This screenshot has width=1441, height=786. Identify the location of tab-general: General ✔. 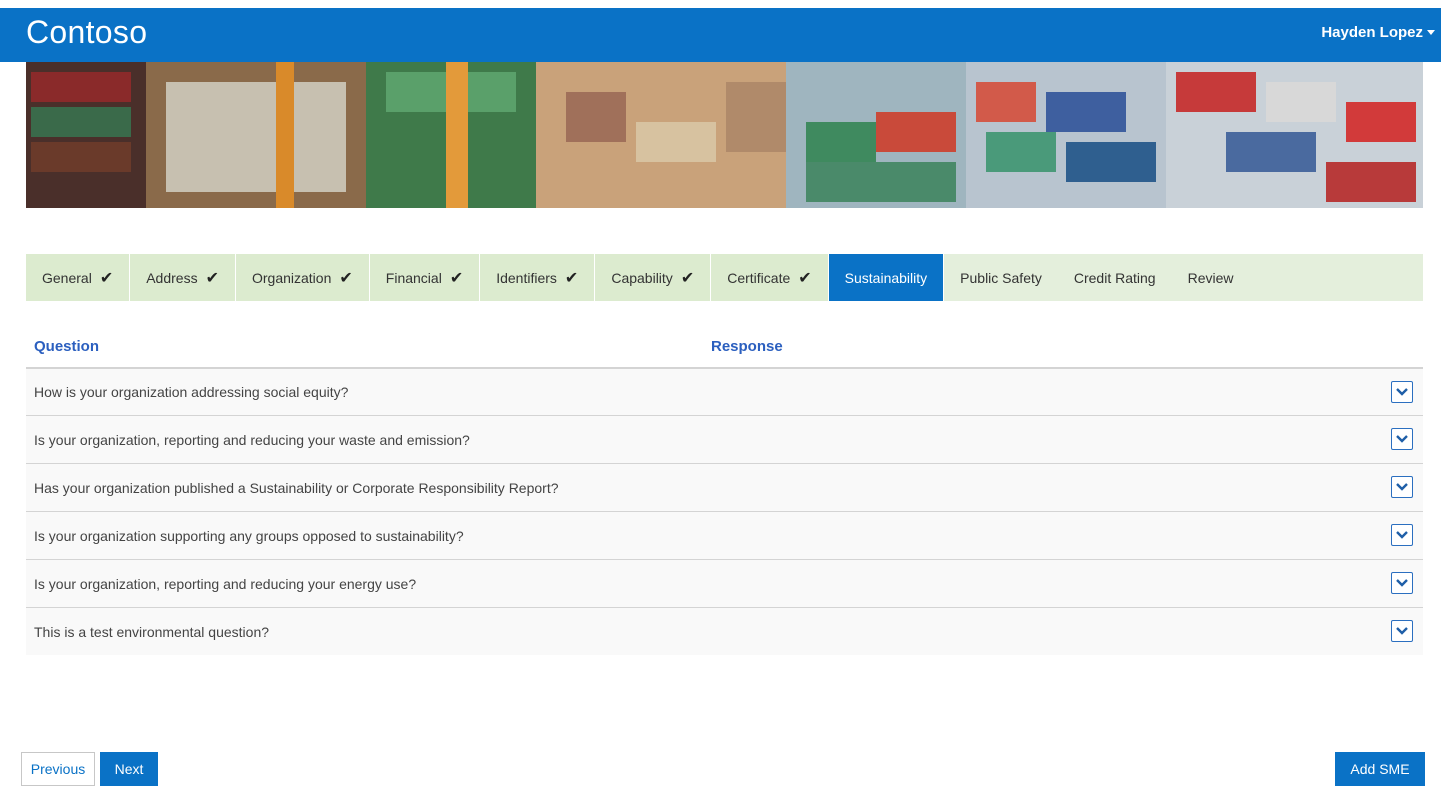
(78, 277).